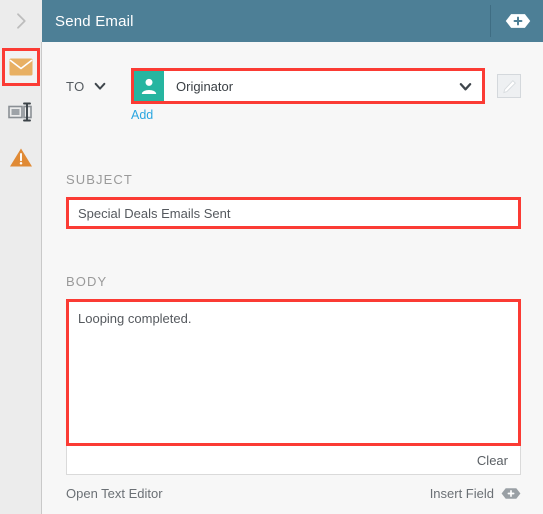 The height and width of the screenshot is (514, 543). Describe the element at coordinates (293, 493) in the screenshot. I see `form-footer: Open Text Editor Insert Field` at that location.